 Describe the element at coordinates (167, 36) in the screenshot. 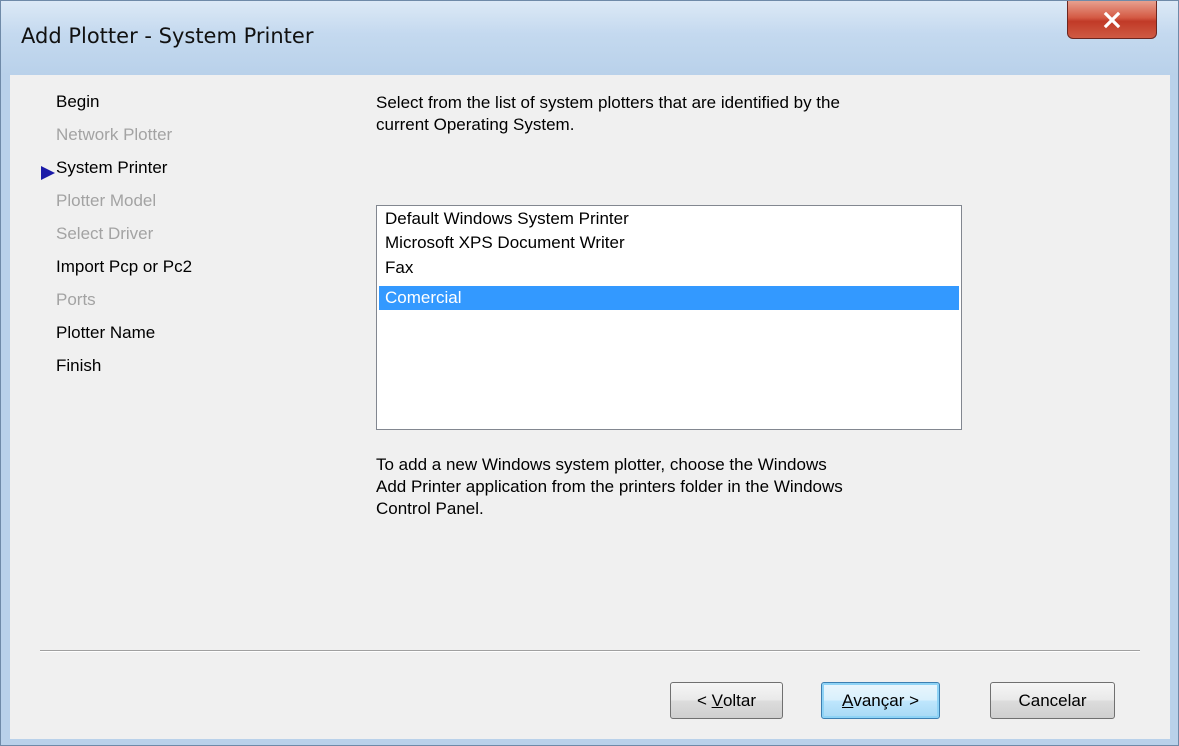

I see `window-title: Add Plotter - System Printer` at that location.